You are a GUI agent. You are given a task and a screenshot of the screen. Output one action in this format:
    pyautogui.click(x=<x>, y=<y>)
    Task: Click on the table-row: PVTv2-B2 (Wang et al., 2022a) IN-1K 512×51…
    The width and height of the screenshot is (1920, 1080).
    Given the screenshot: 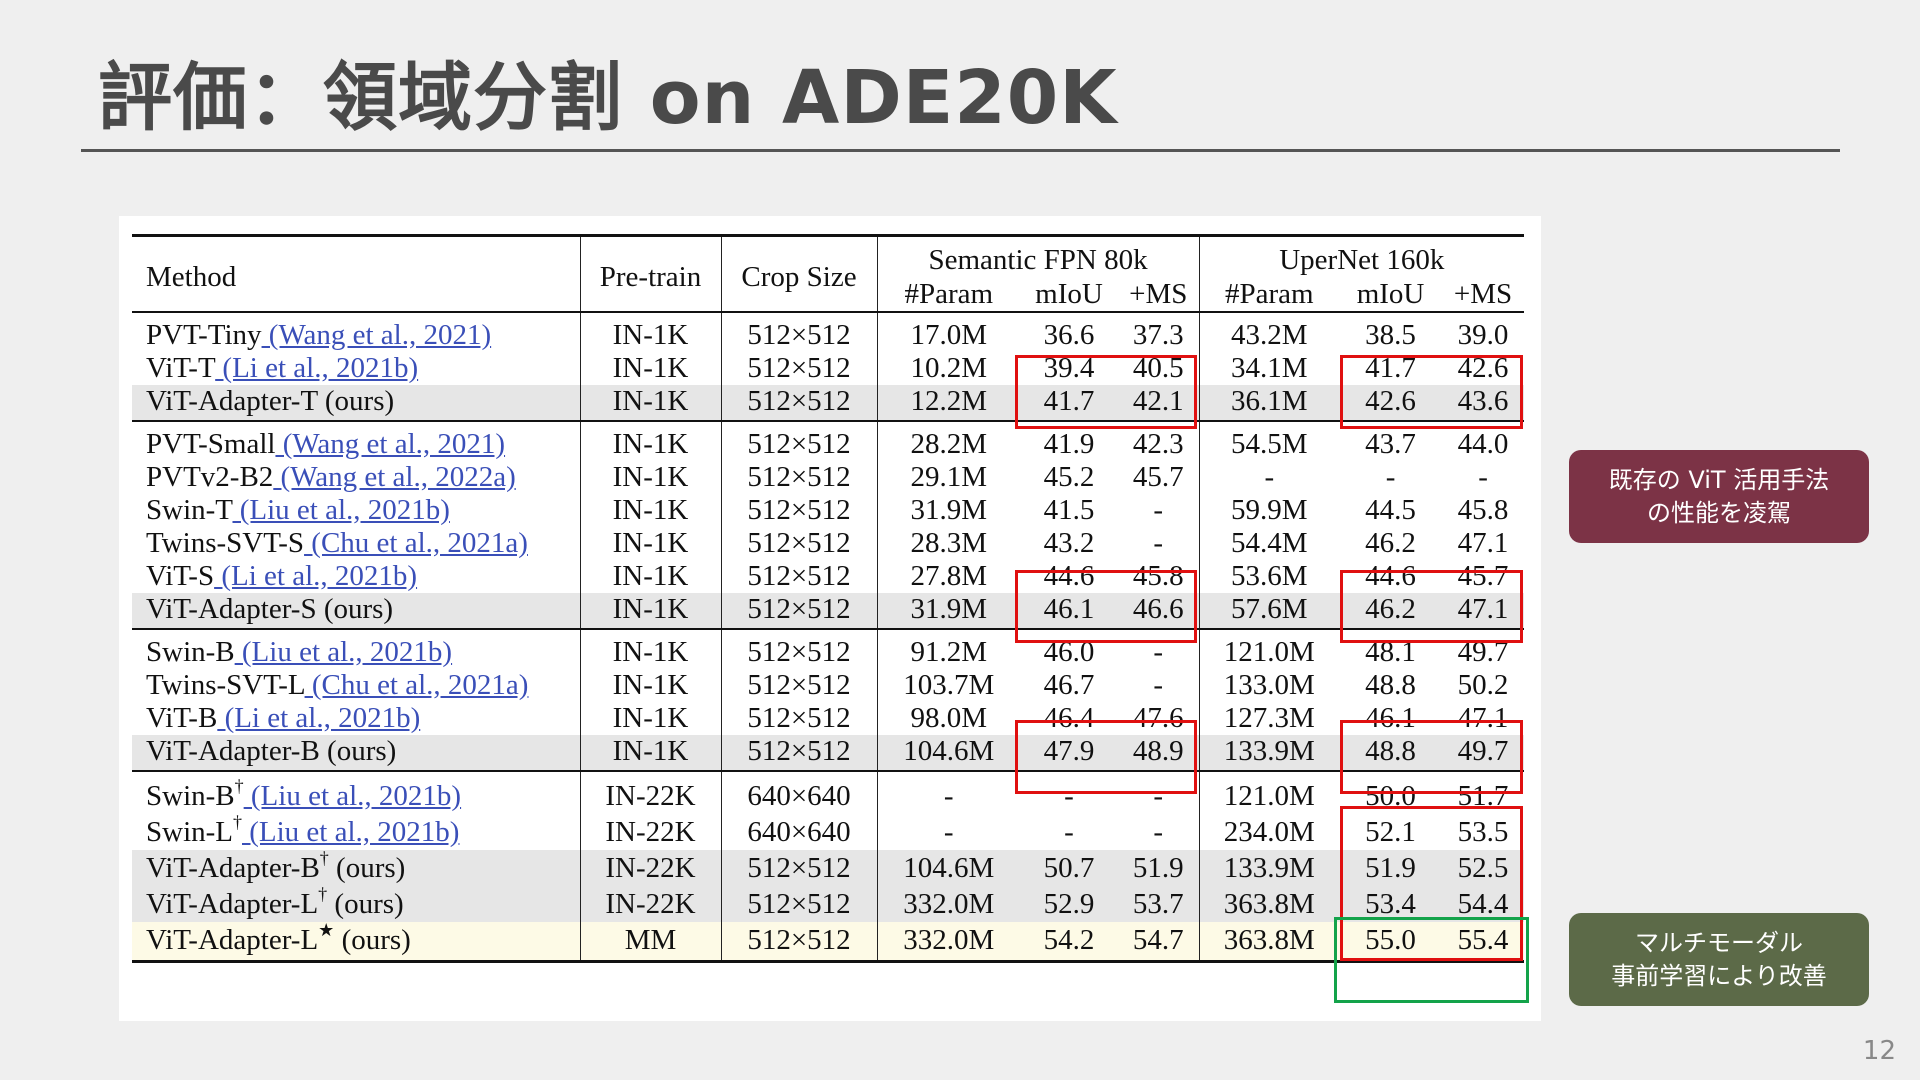 What is the action you would take?
    pyautogui.click(x=828, y=477)
    